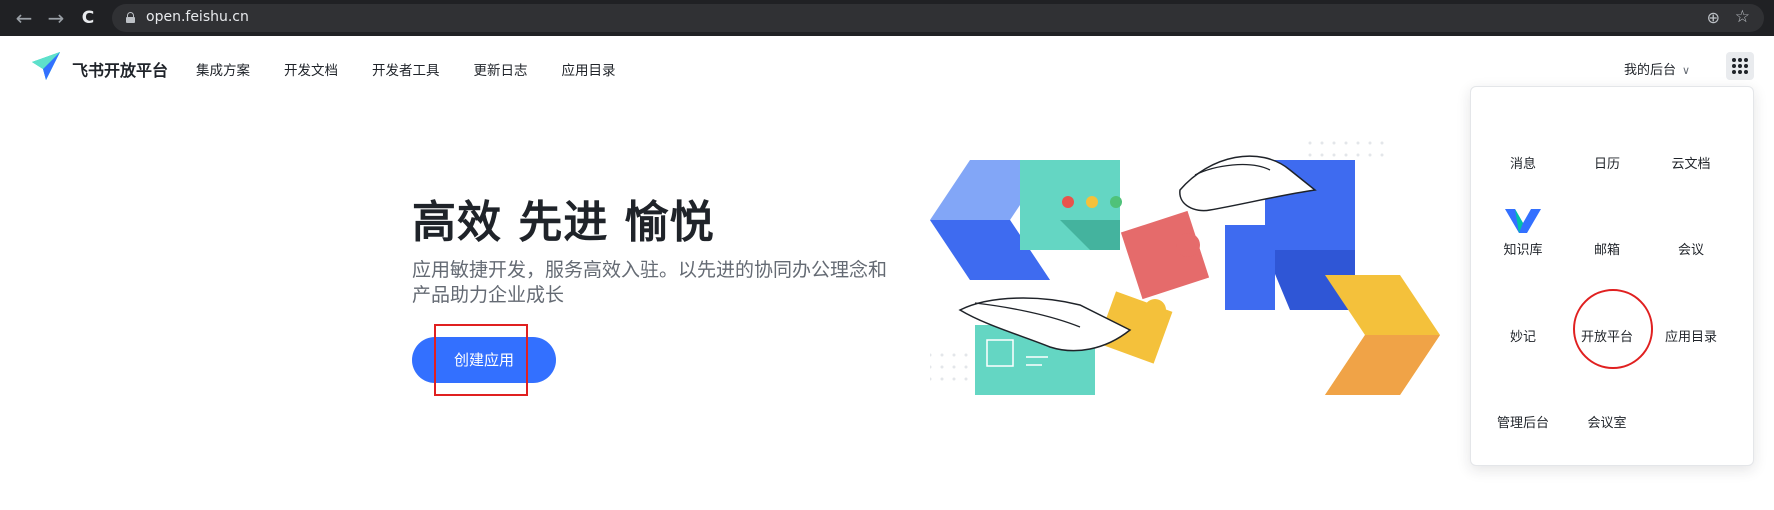  Describe the element at coordinates (481, 360) in the screenshot. I see `annotation-highlight-box` at that location.